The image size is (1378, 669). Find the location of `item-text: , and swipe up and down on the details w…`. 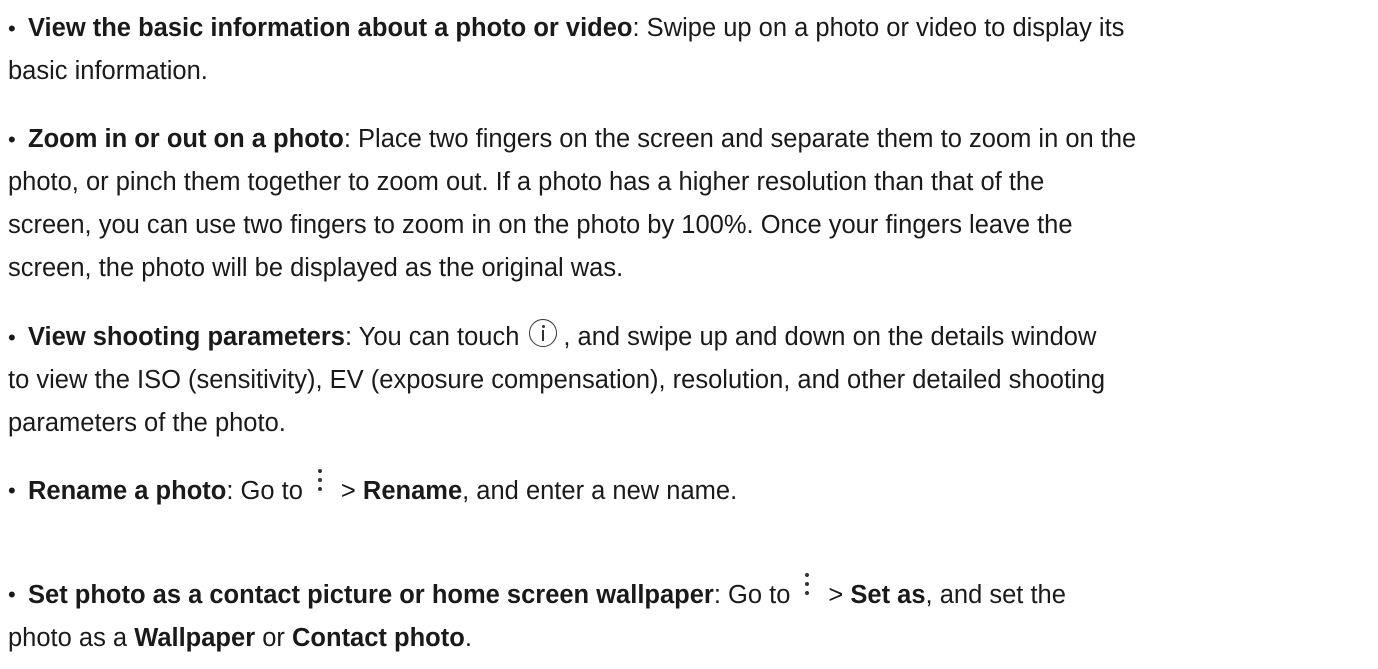

item-text: , and swipe up and down on the details w… is located at coordinates (830, 337).